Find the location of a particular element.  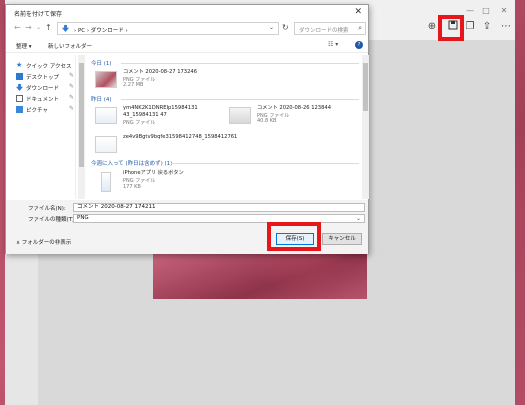

nav-item-documents: ドキュメント ✎ is located at coordinates (46, 99).